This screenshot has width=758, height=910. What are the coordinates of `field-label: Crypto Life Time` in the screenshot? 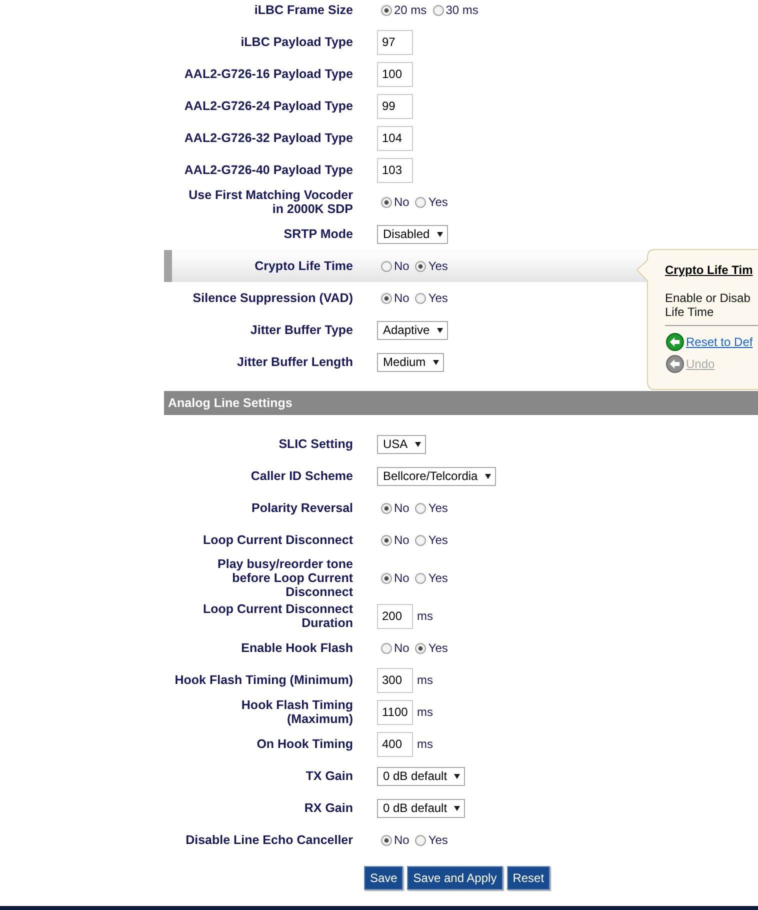 It's located at (303, 266).